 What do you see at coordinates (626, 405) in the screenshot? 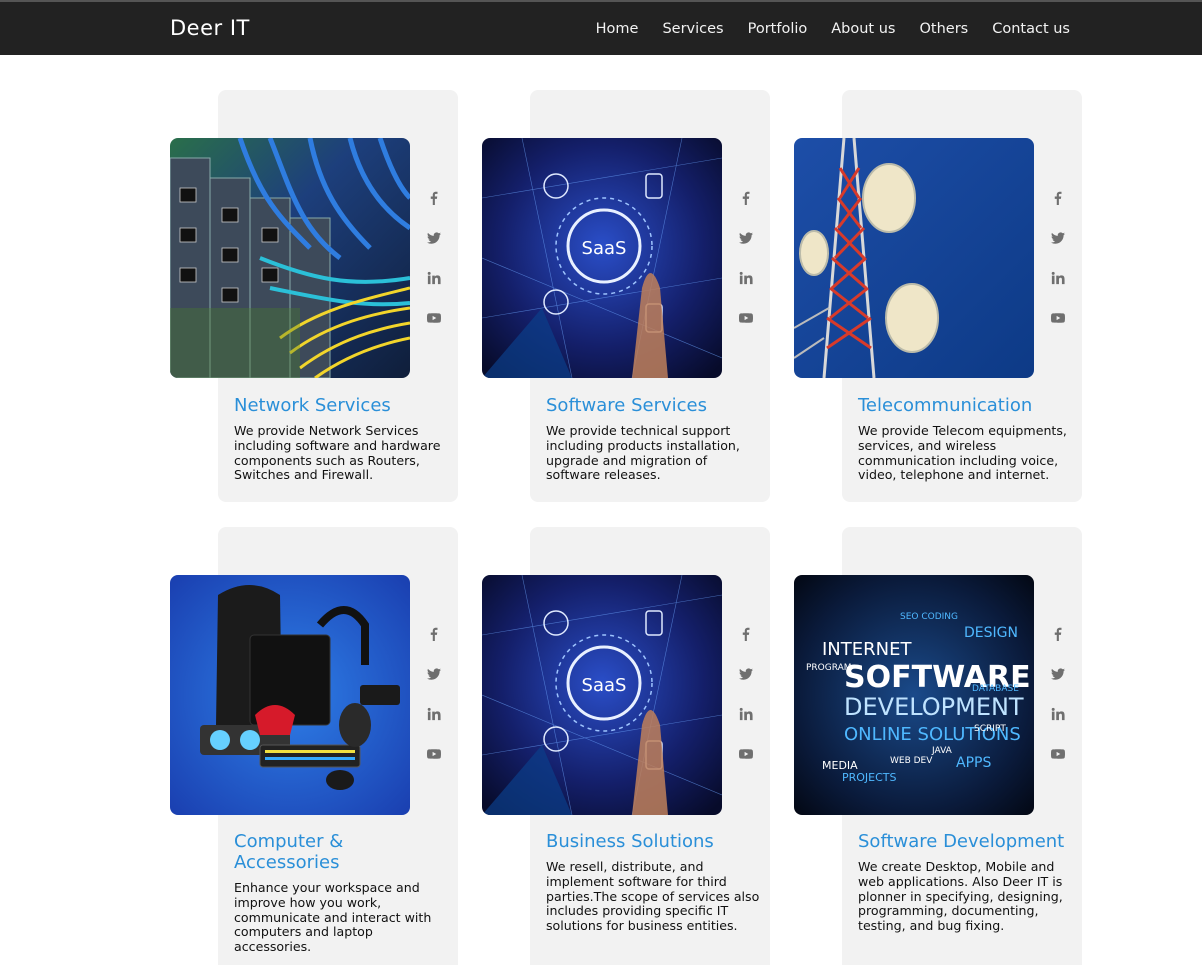
I see `card-title: Software Services` at bounding box center [626, 405].